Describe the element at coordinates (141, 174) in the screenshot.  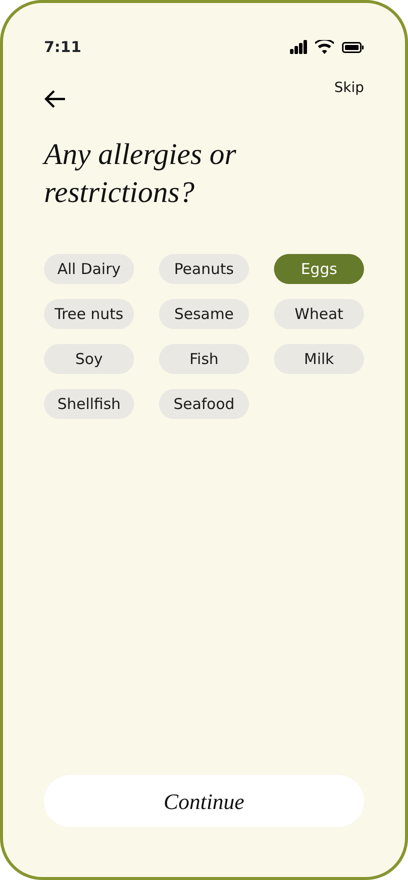
I see `page-title: Any allergies or restrictions?` at that location.